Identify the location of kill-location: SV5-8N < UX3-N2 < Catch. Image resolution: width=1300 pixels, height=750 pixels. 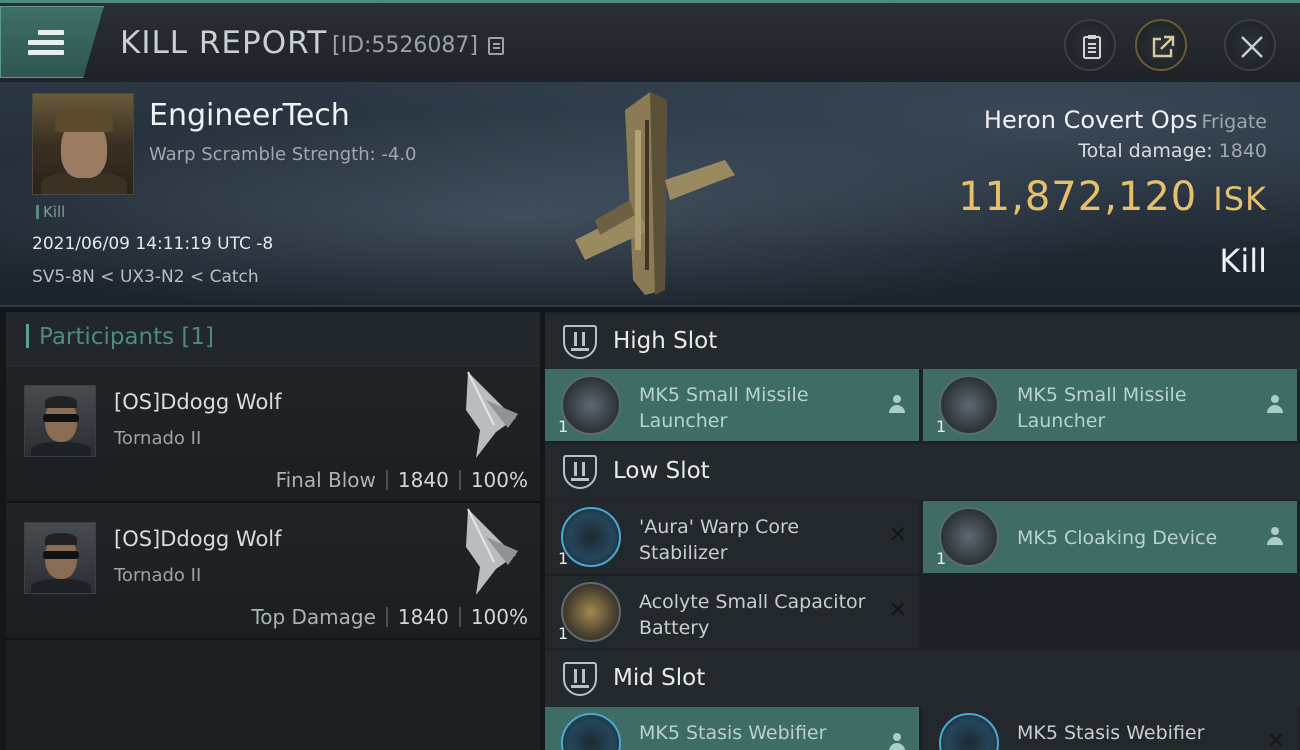
(145, 277).